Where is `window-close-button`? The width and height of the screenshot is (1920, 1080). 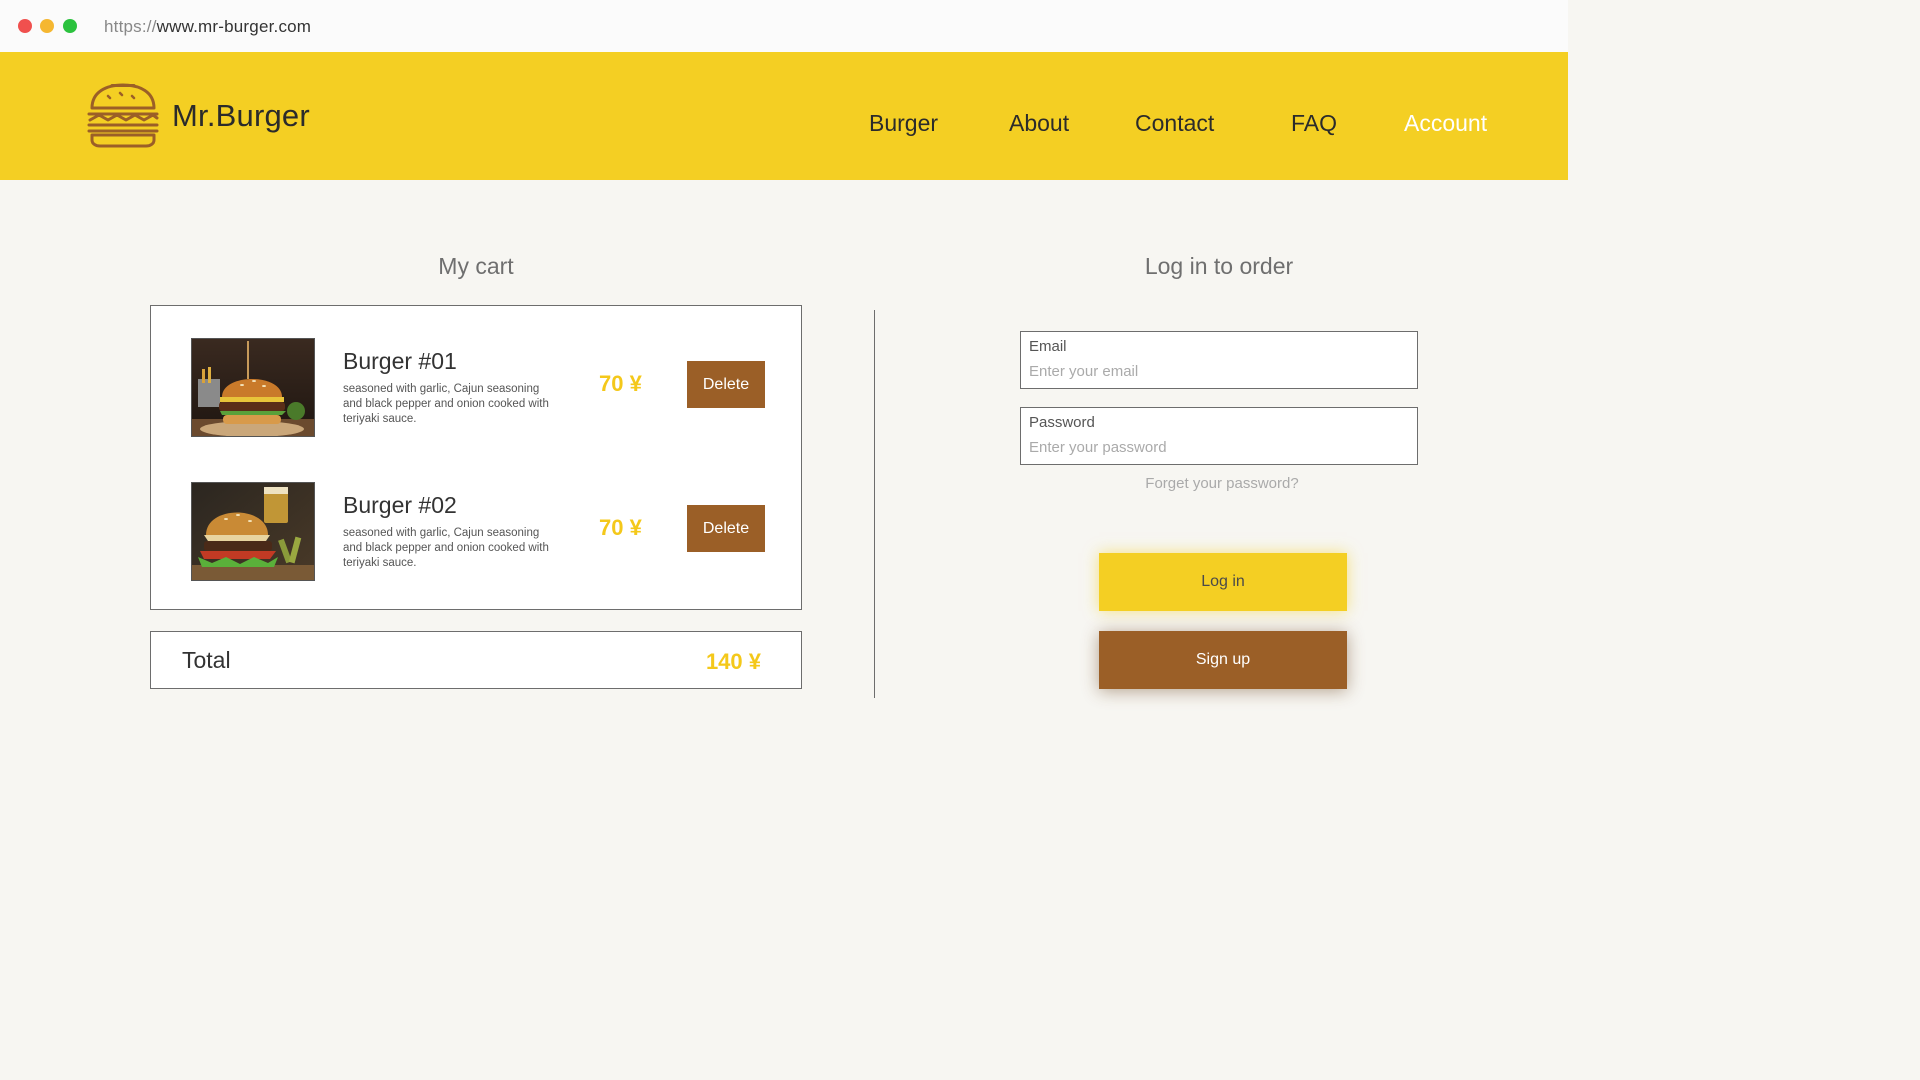
window-close-button is located at coordinates (25, 26).